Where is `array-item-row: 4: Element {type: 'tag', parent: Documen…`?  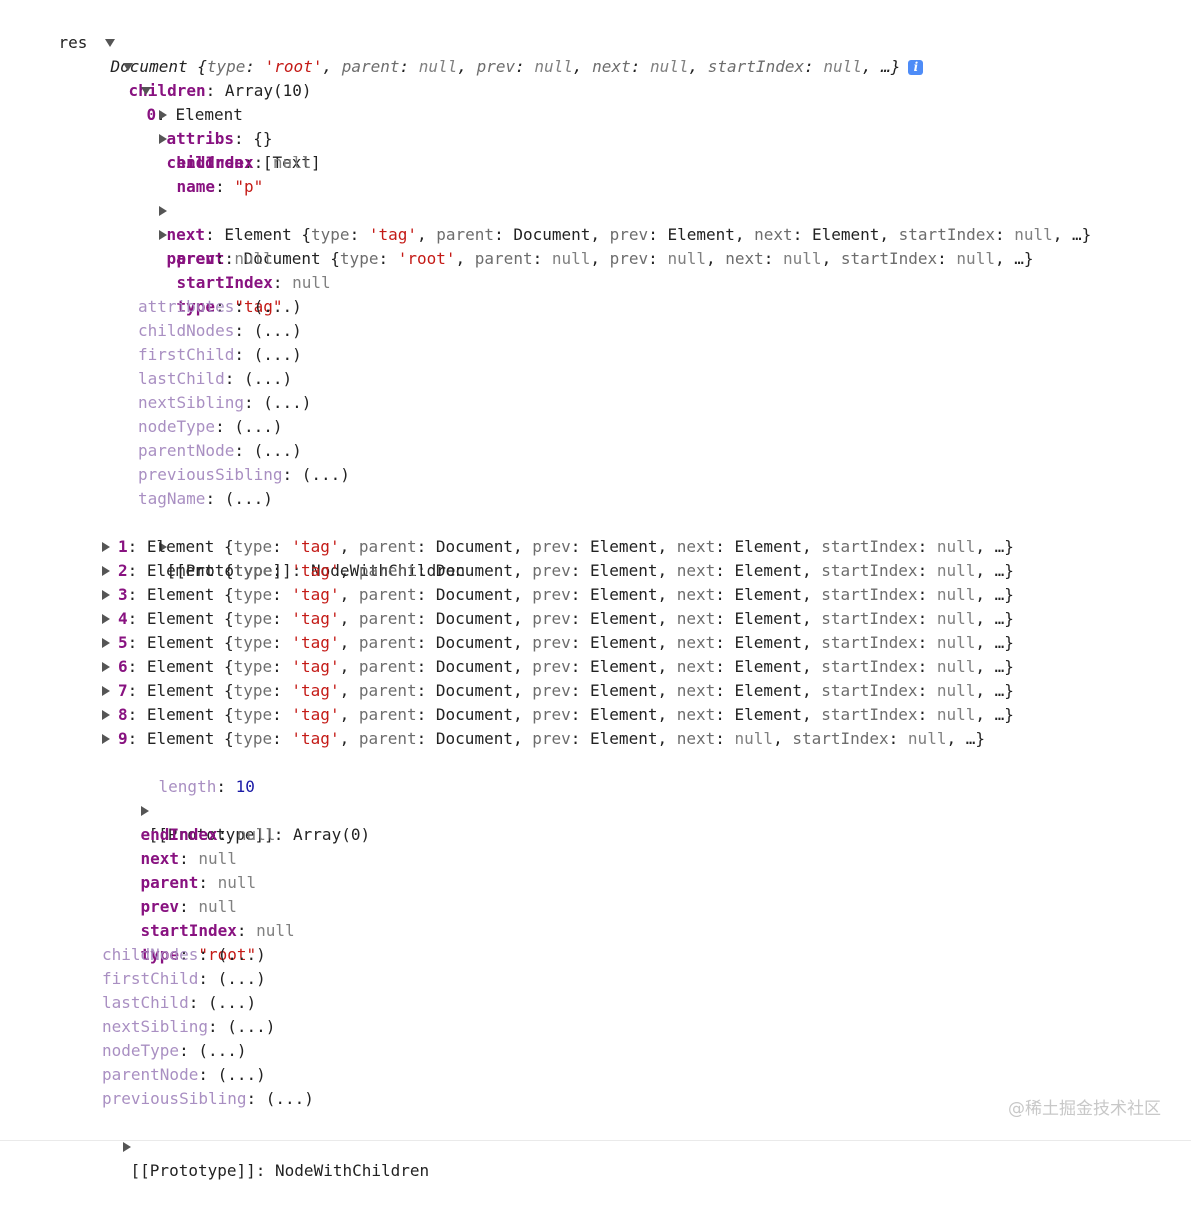
array-item-row: 4: Element {type: 'tag', parent: Documen… is located at coordinates (558, 619).